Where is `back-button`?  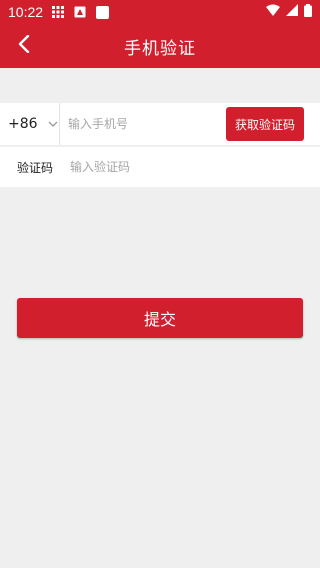 back-button is located at coordinates (24, 46).